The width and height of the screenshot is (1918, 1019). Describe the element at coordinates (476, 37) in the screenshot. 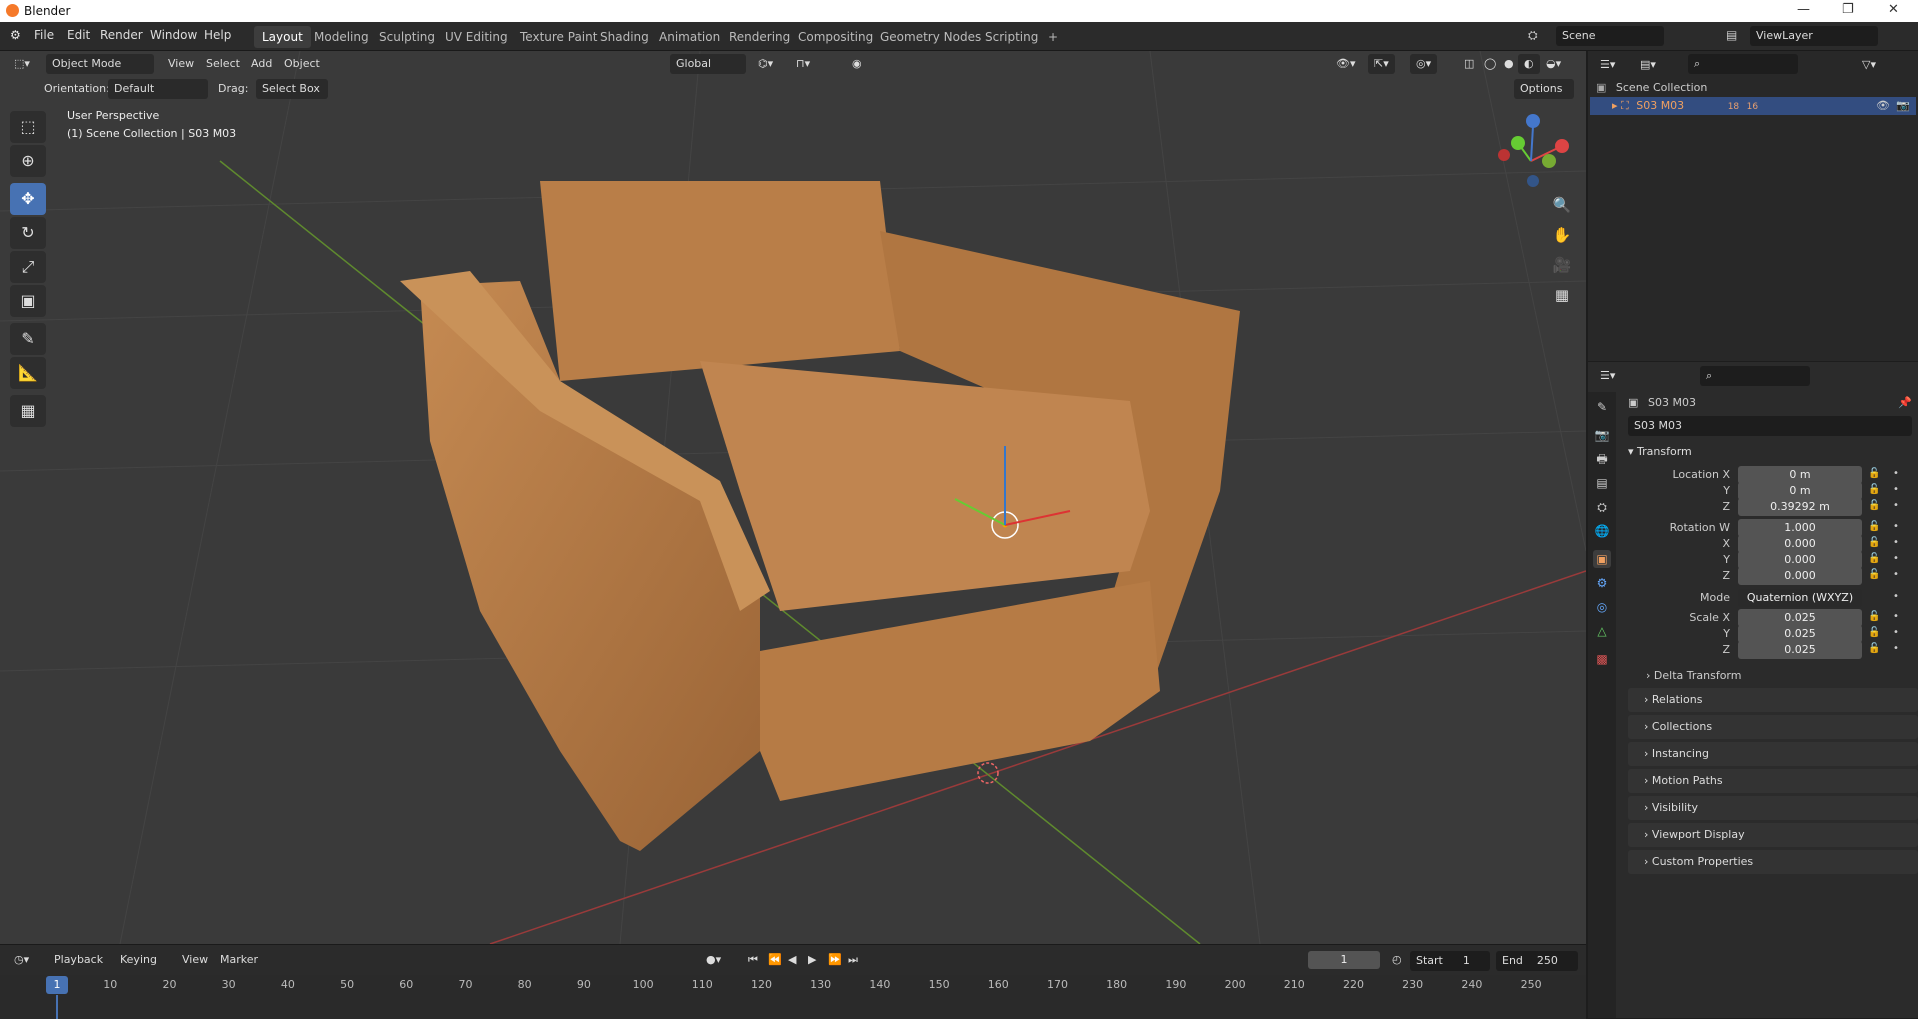

I see `tab-uv-editing: UV Editing` at that location.